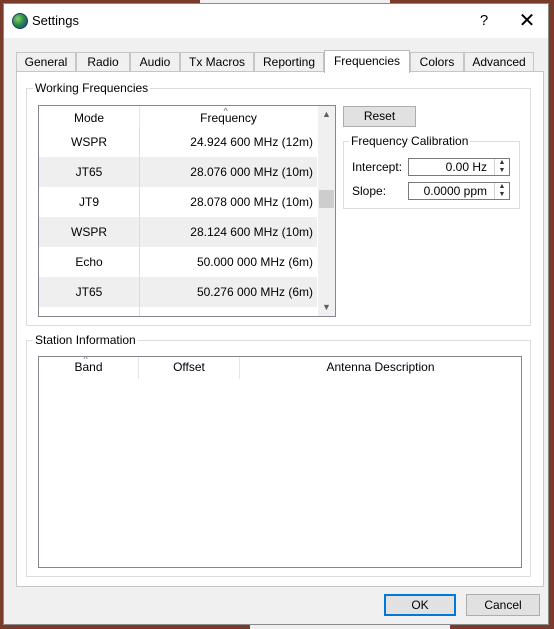 The image size is (554, 629). I want to click on tab-tx-macros: Tx Macros, so click(217, 62).